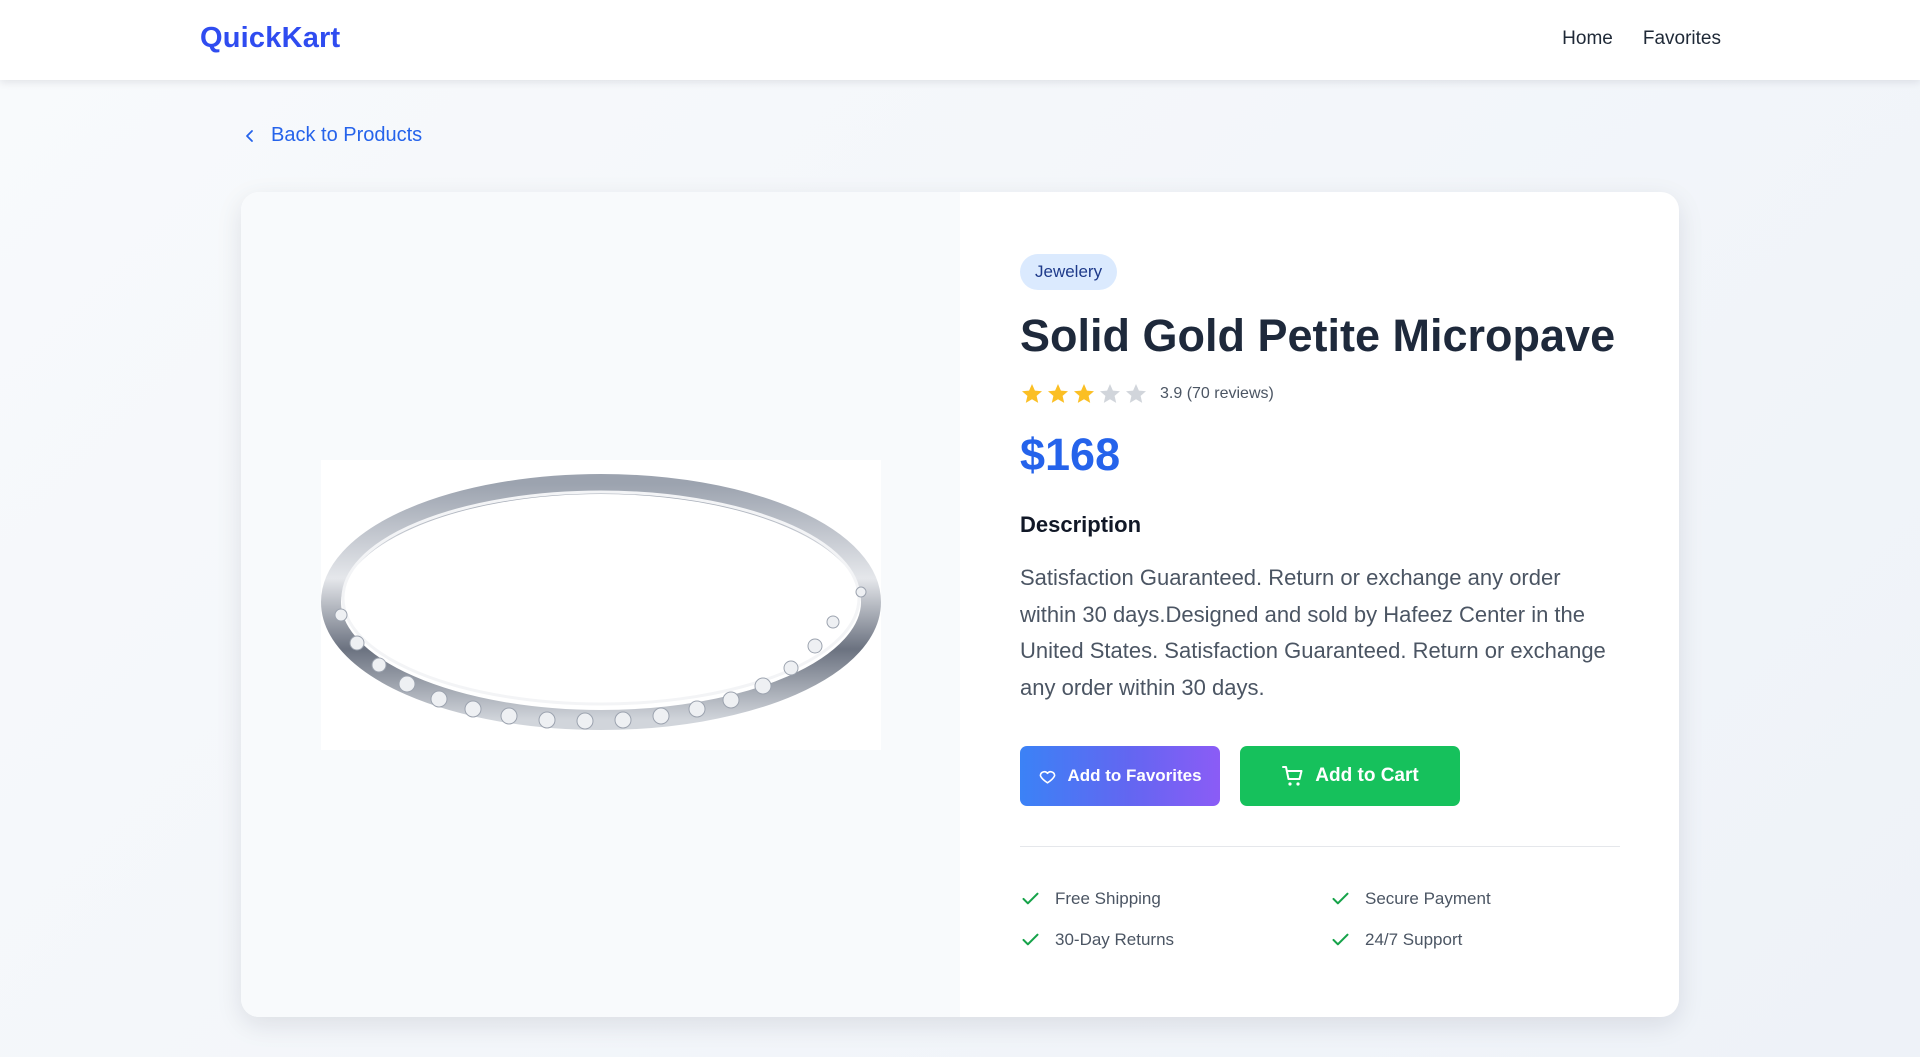  I want to click on feature-item: 30-Day Returns, so click(1175, 939).